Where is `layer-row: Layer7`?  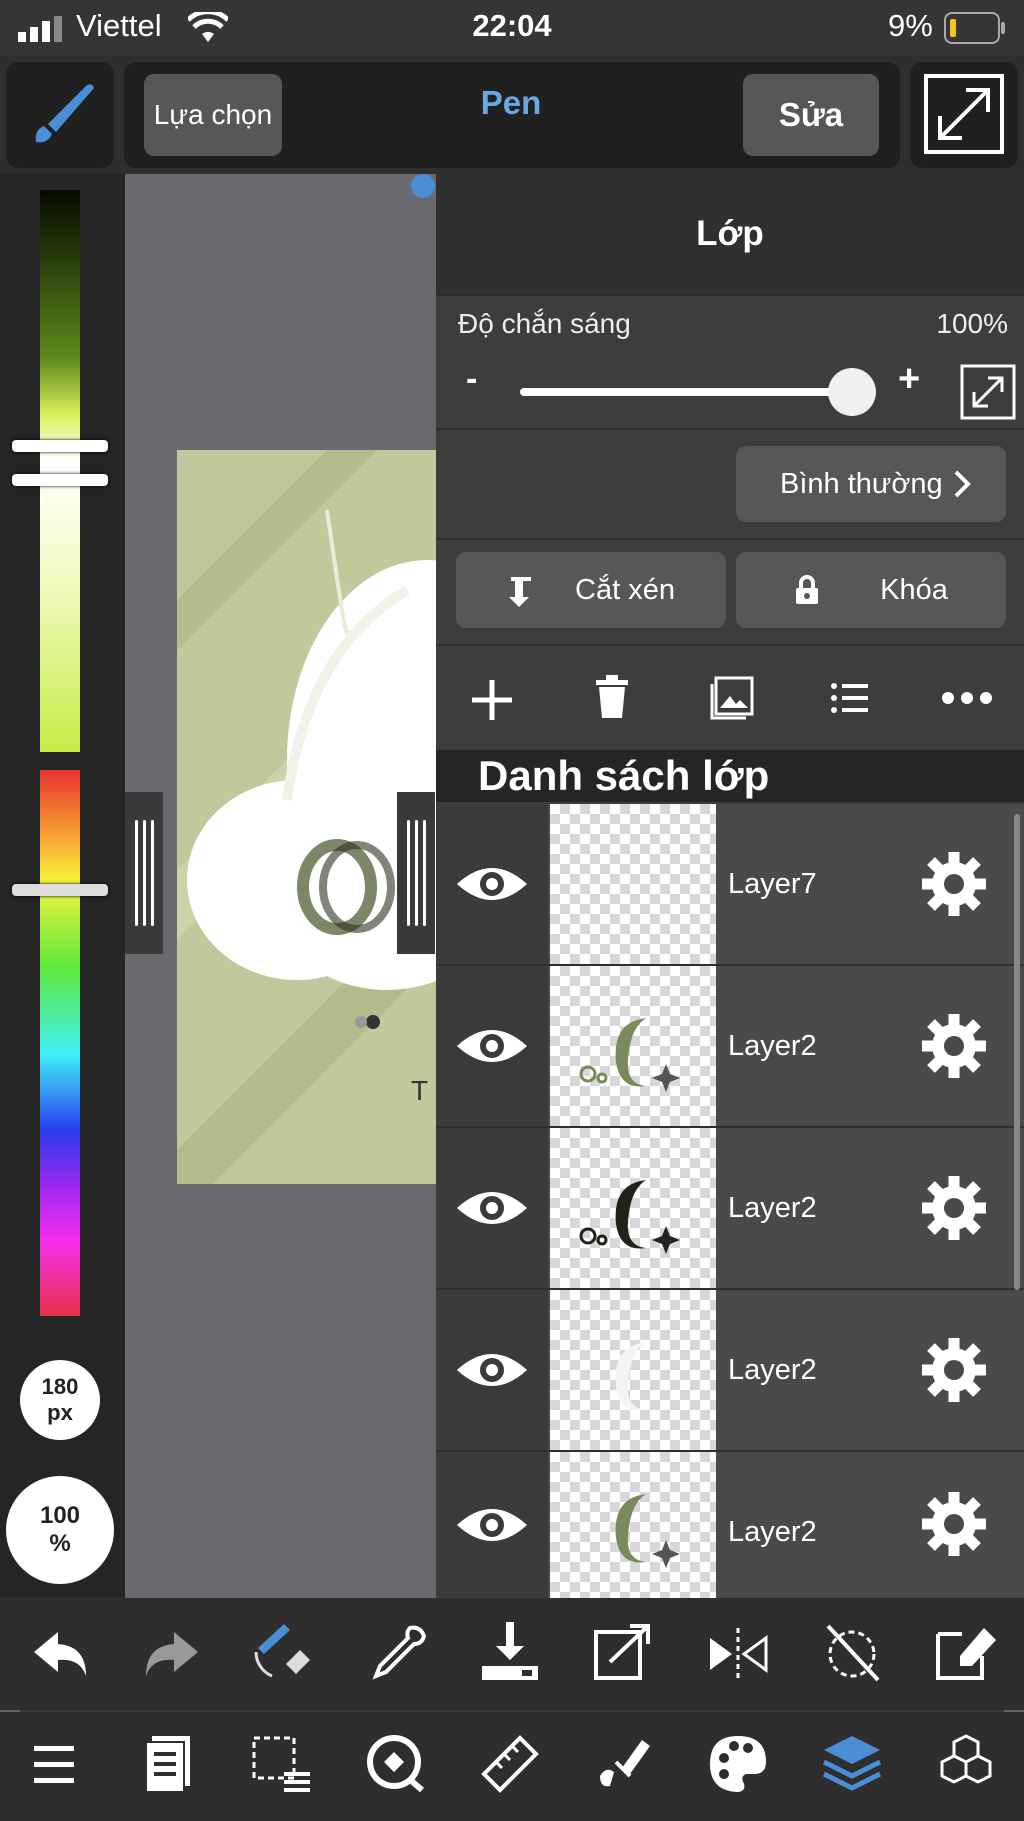
layer-row: Layer7 is located at coordinates (730, 885).